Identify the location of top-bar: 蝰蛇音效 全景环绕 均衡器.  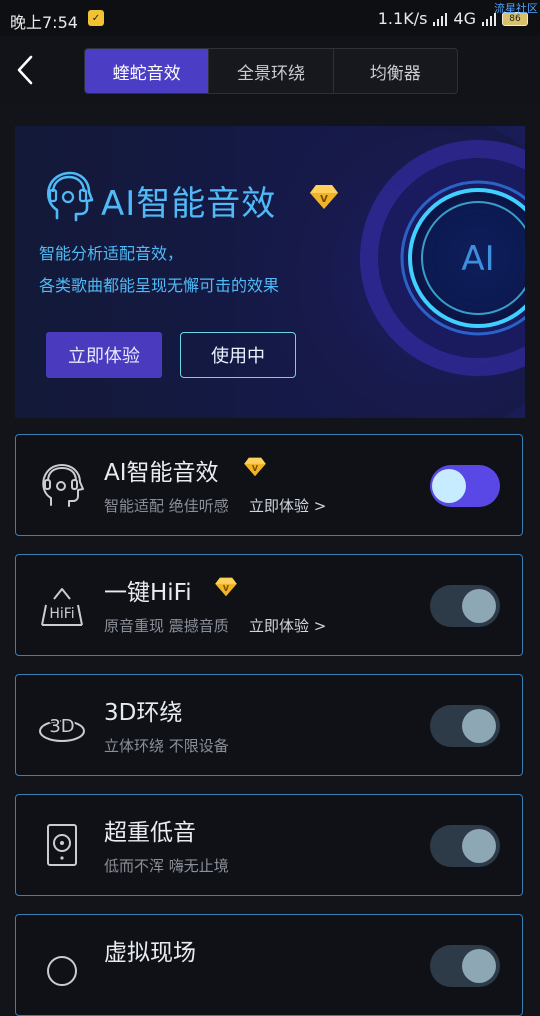
(270, 70).